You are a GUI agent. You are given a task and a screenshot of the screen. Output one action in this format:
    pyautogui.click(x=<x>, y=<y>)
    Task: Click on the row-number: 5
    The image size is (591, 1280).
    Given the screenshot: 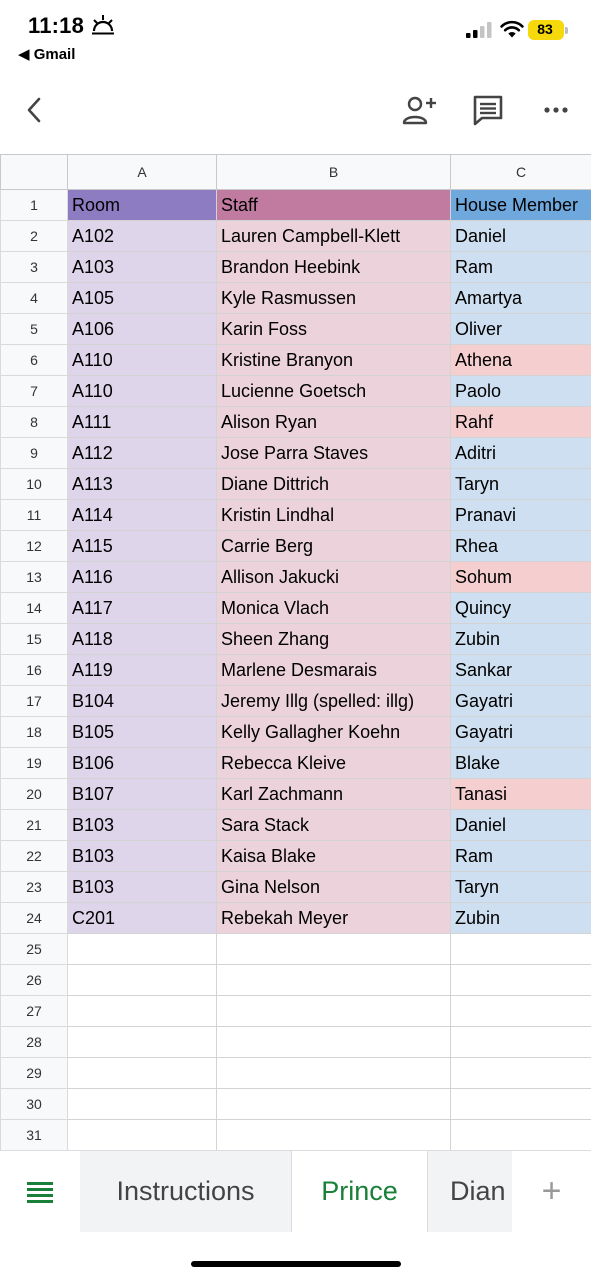 What is the action you would take?
    pyautogui.click(x=34, y=329)
    